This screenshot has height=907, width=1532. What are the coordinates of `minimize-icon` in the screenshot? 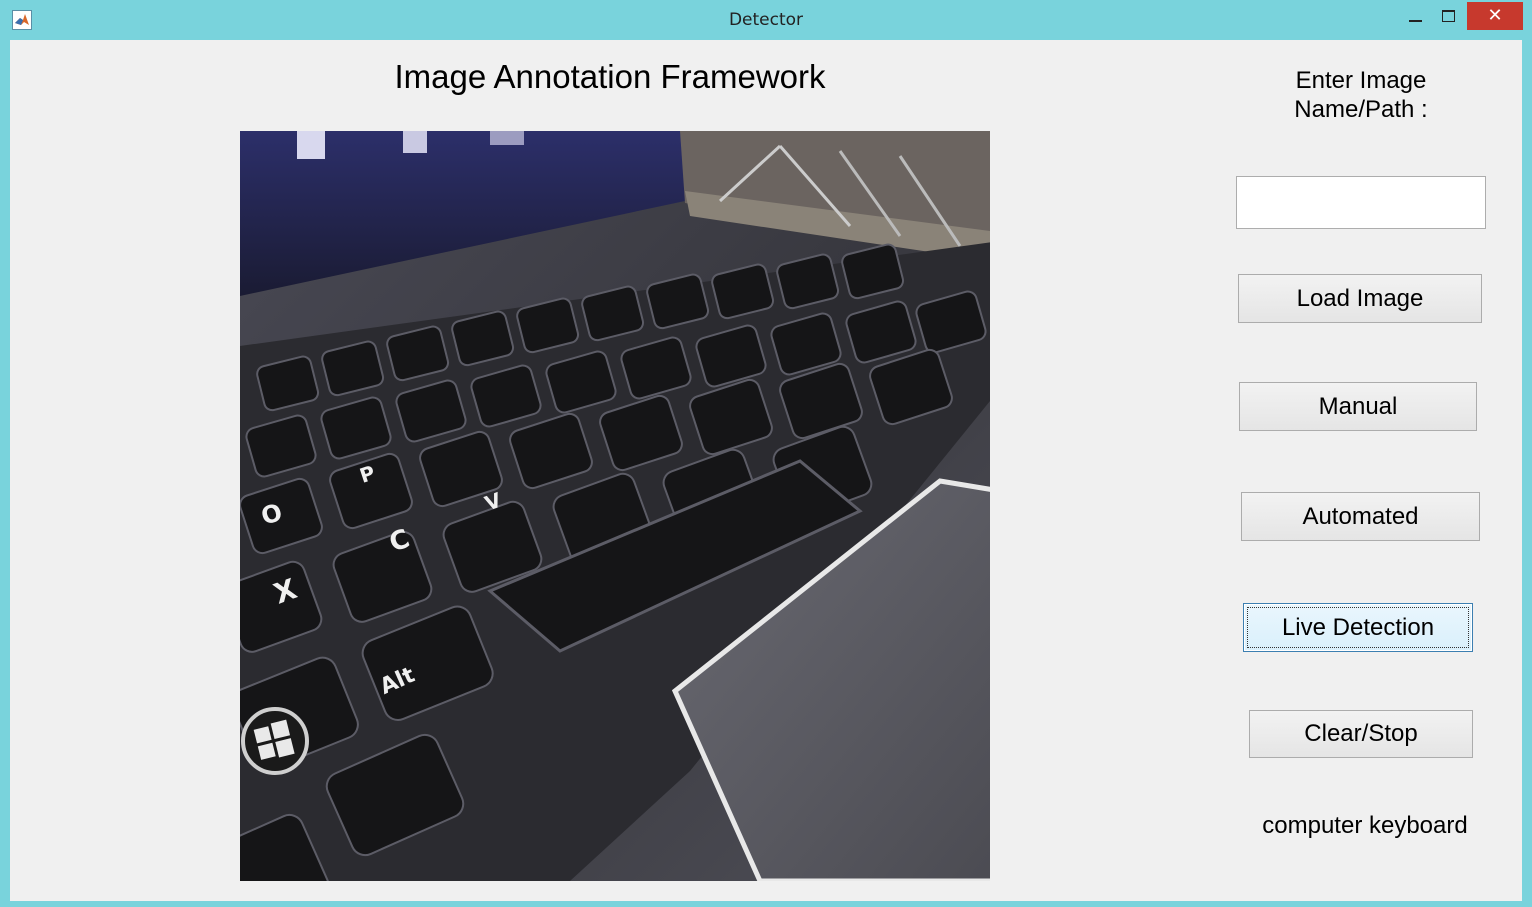 It's located at (1415, 16).